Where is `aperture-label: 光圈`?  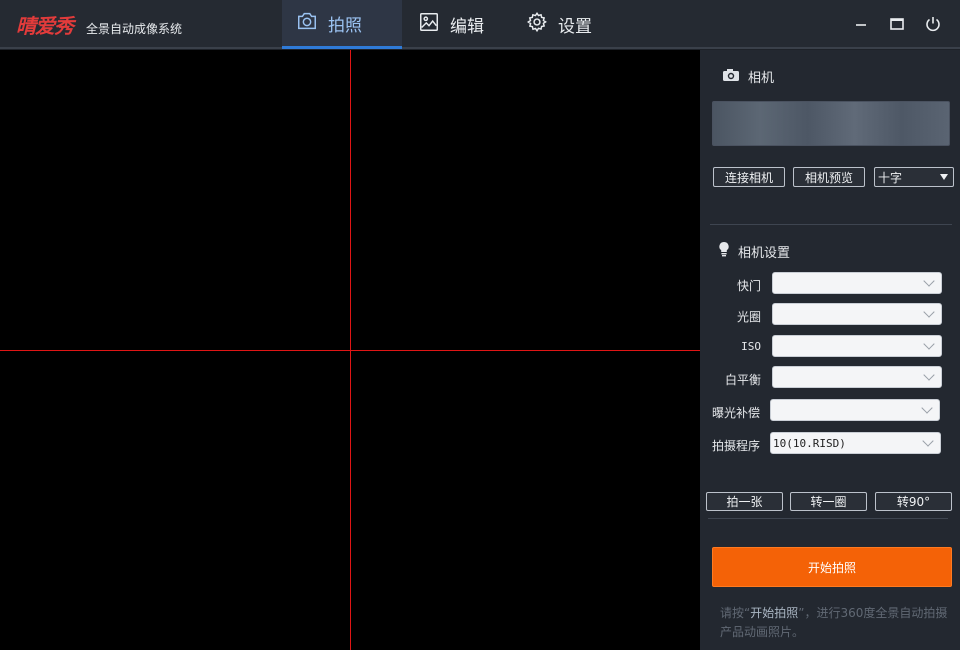 aperture-label: 光圈 is located at coordinates (748, 317).